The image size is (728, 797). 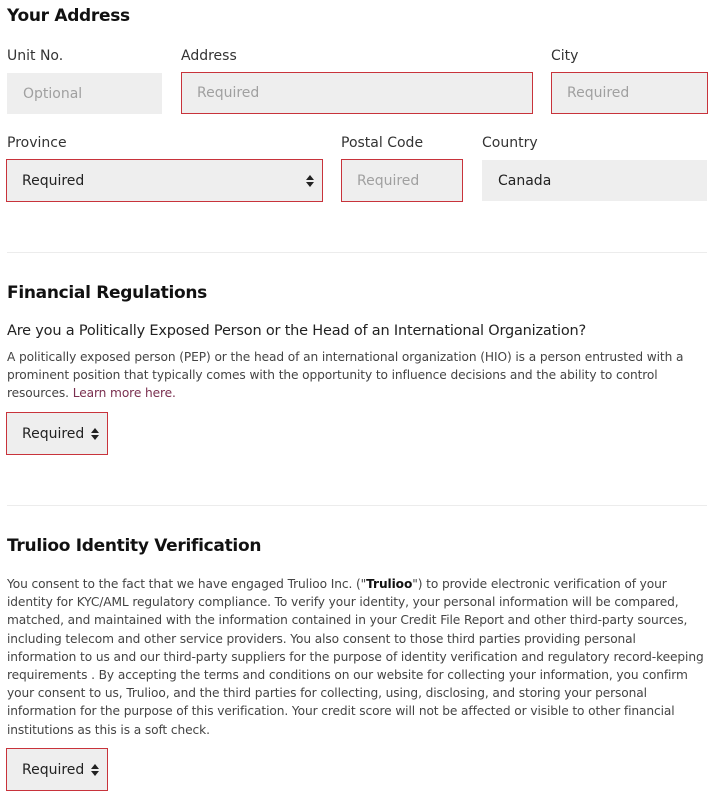 I want to click on city-input, so click(x=637, y=93).